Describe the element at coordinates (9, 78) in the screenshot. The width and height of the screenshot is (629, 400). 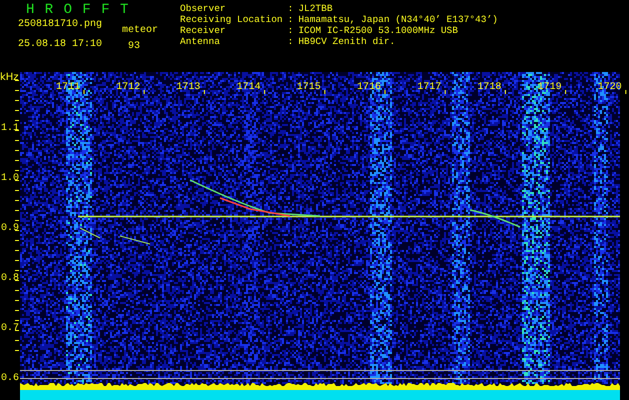
I see `unit-label: kHz` at that location.